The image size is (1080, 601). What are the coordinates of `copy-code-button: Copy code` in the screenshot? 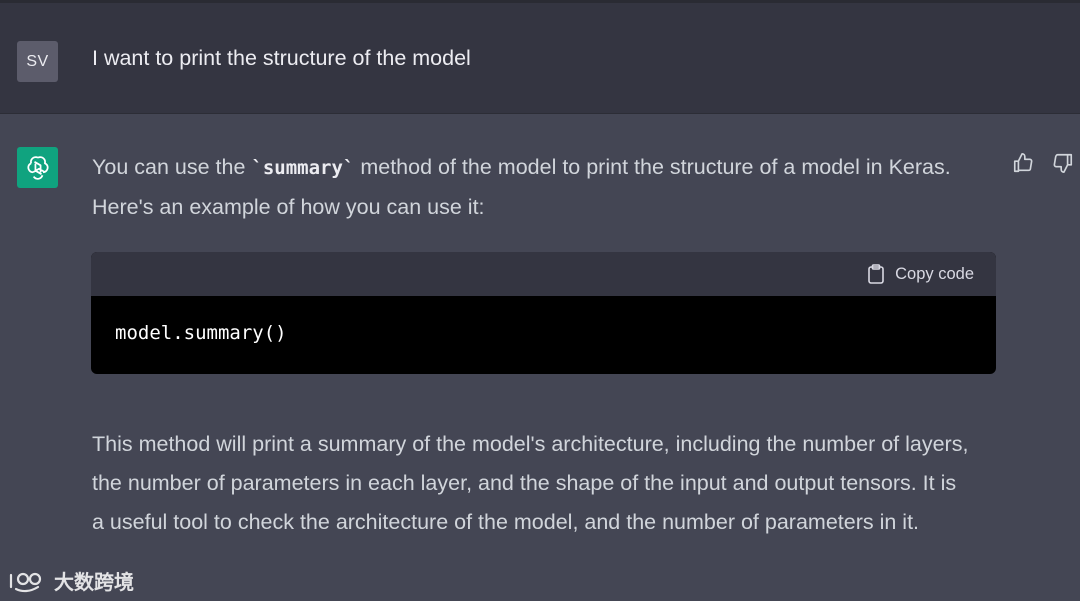 It's located at (920, 274).